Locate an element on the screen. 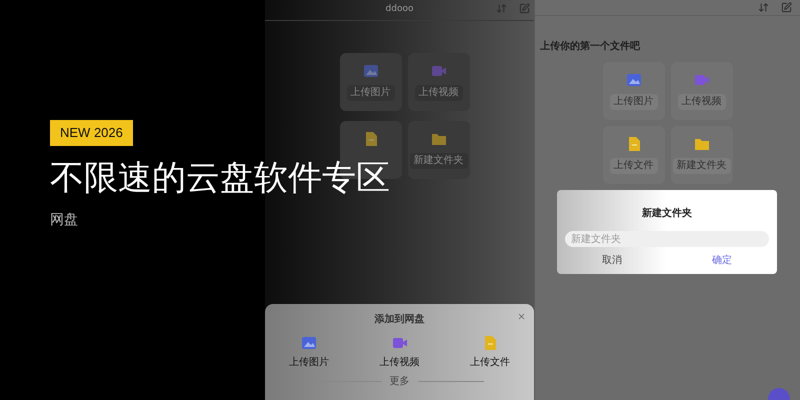 This screenshot has width=800, height=400. app-title: ddooo is located at coordinates (400, 9).